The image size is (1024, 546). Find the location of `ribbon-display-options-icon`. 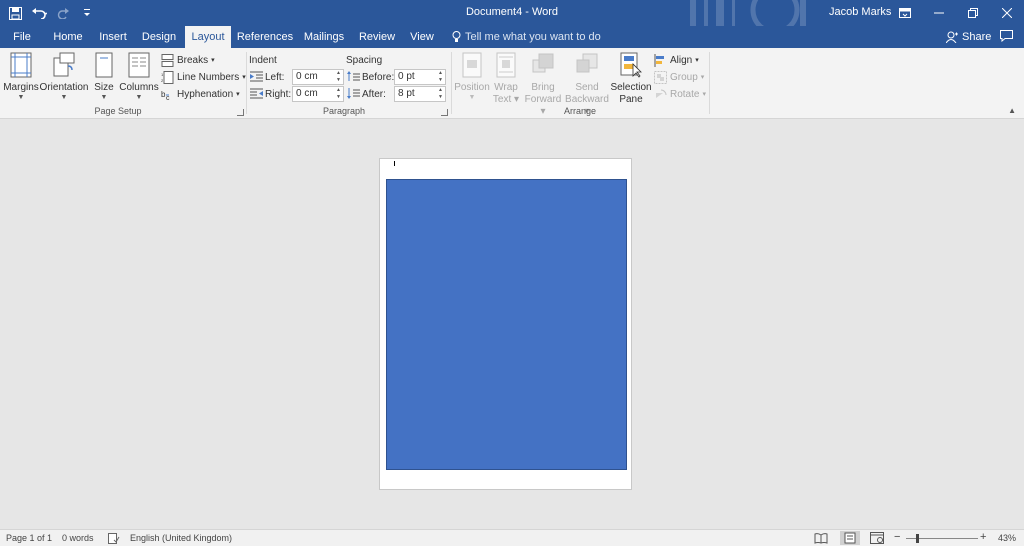

ribbon-display-options-icon is located at coordinates (905, 13).